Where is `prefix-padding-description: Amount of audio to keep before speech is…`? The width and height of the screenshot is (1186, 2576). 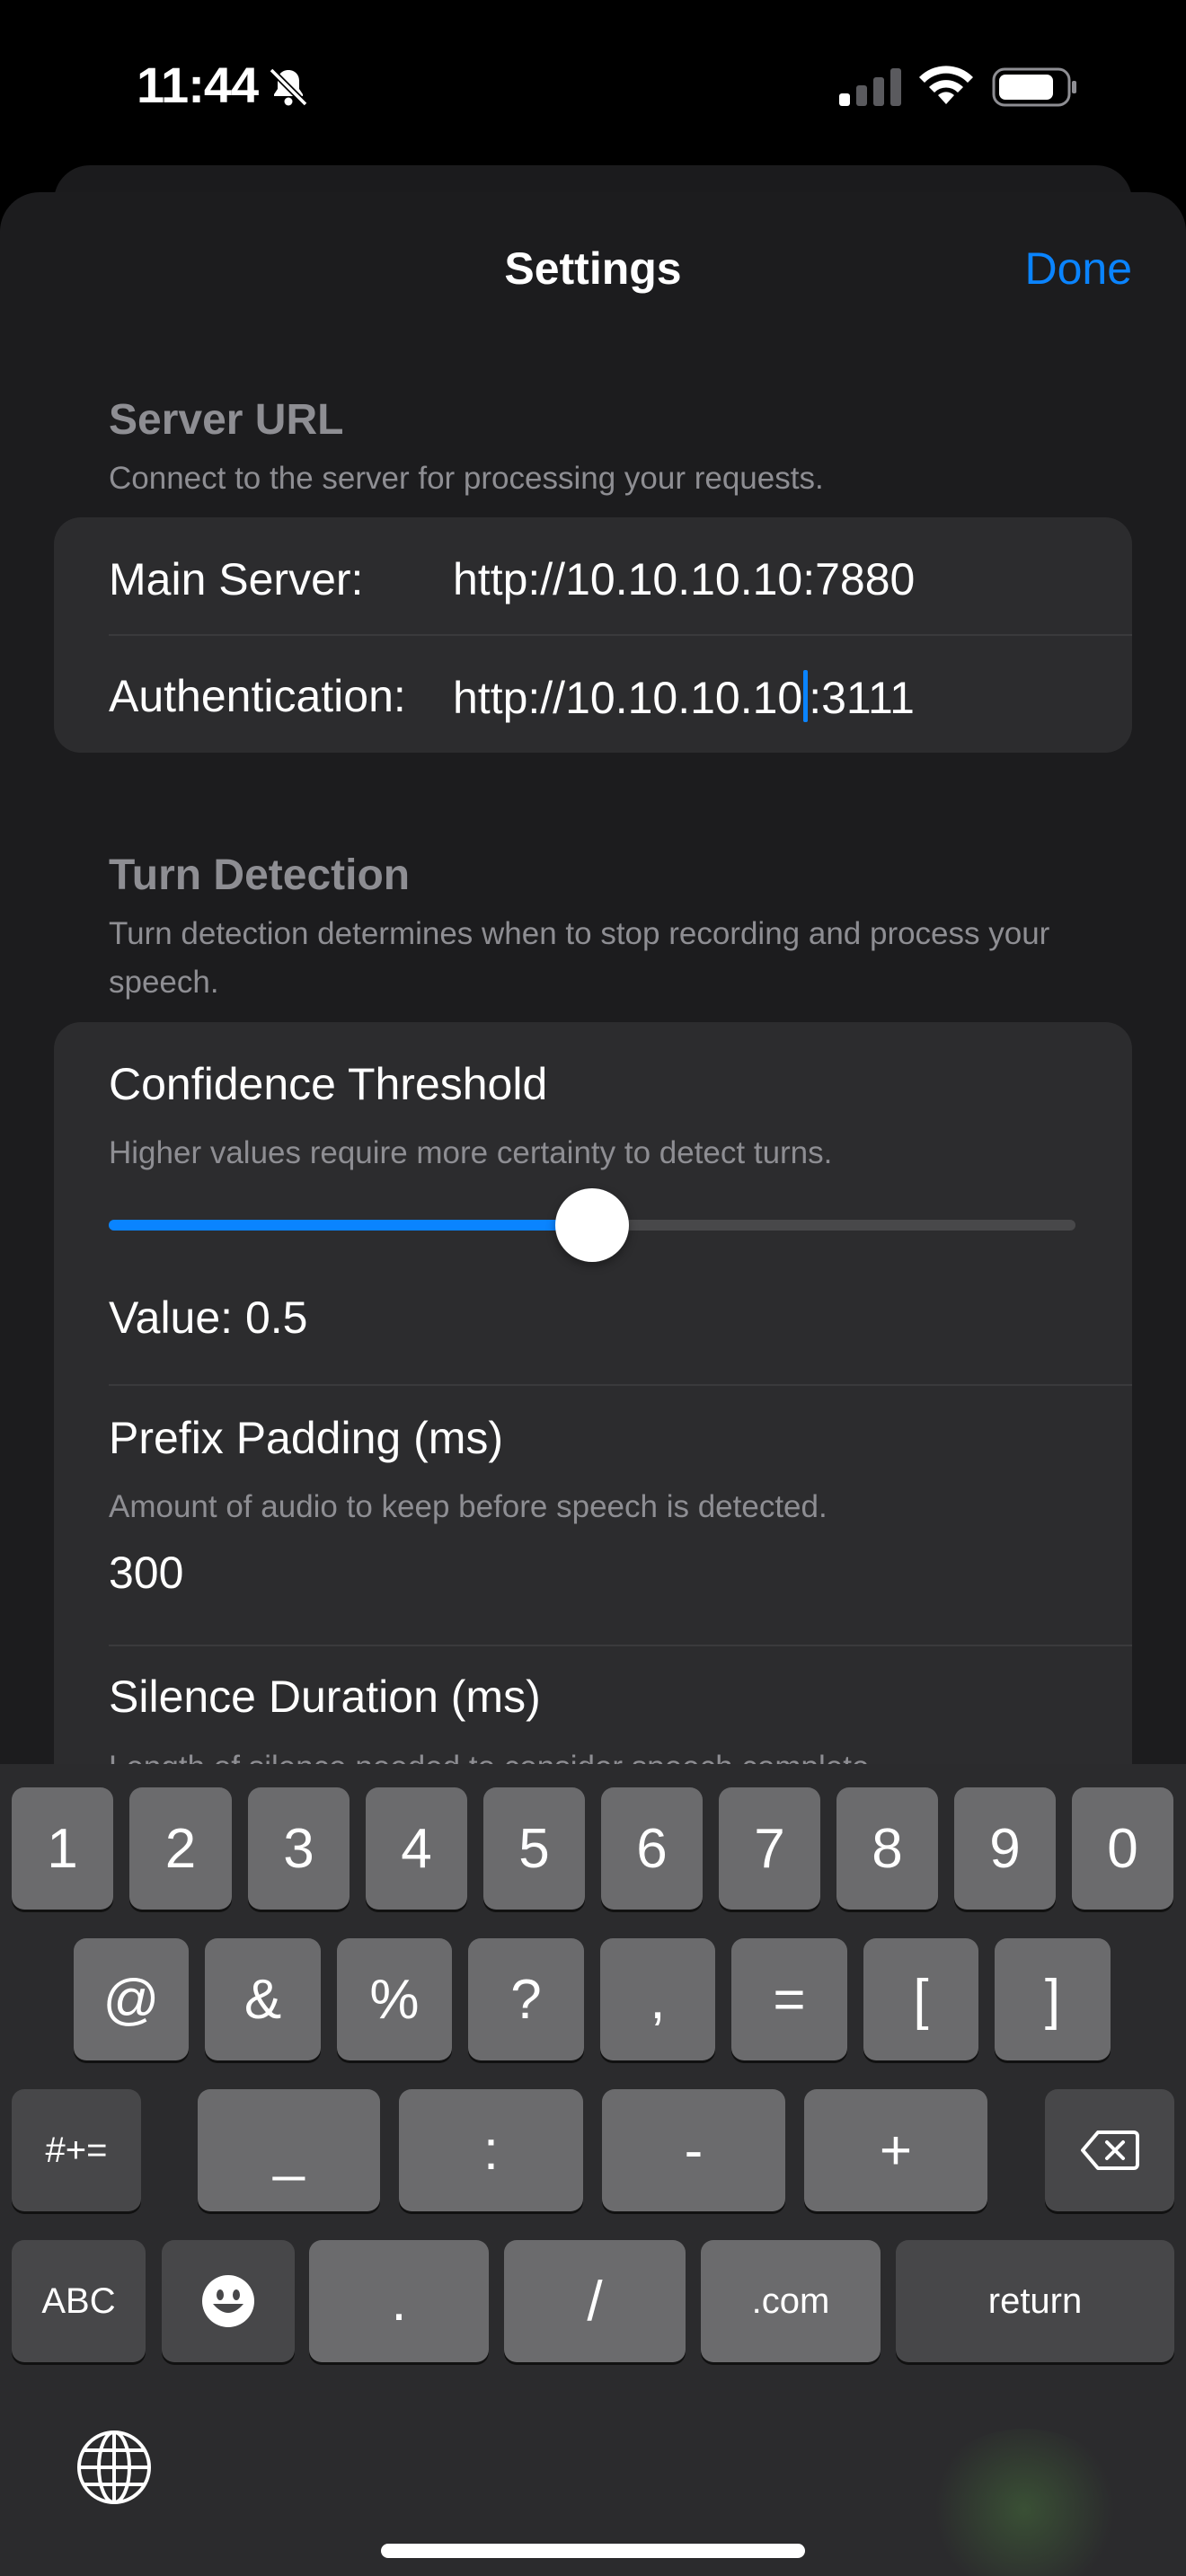 prefix-padding-description: Amount of audio to keep before speech is… is located at coordinates (468, 1506).